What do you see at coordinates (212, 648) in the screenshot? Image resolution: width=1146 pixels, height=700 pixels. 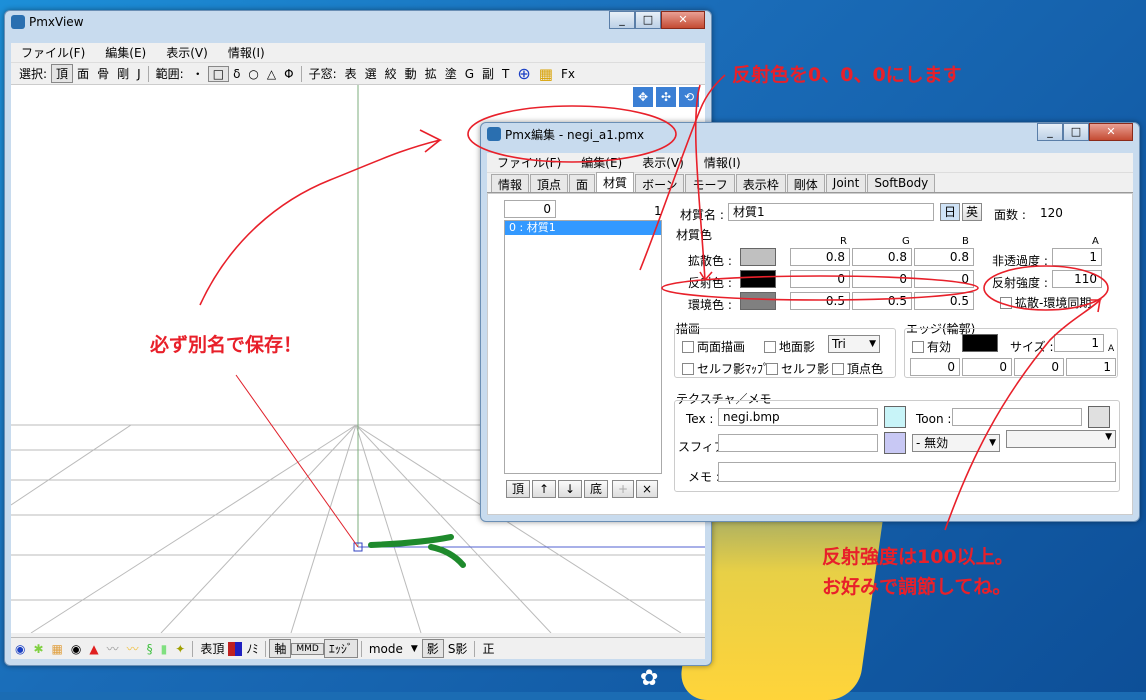 I see `show-vertex-button: 表頂` at bounding box center [212, 648].